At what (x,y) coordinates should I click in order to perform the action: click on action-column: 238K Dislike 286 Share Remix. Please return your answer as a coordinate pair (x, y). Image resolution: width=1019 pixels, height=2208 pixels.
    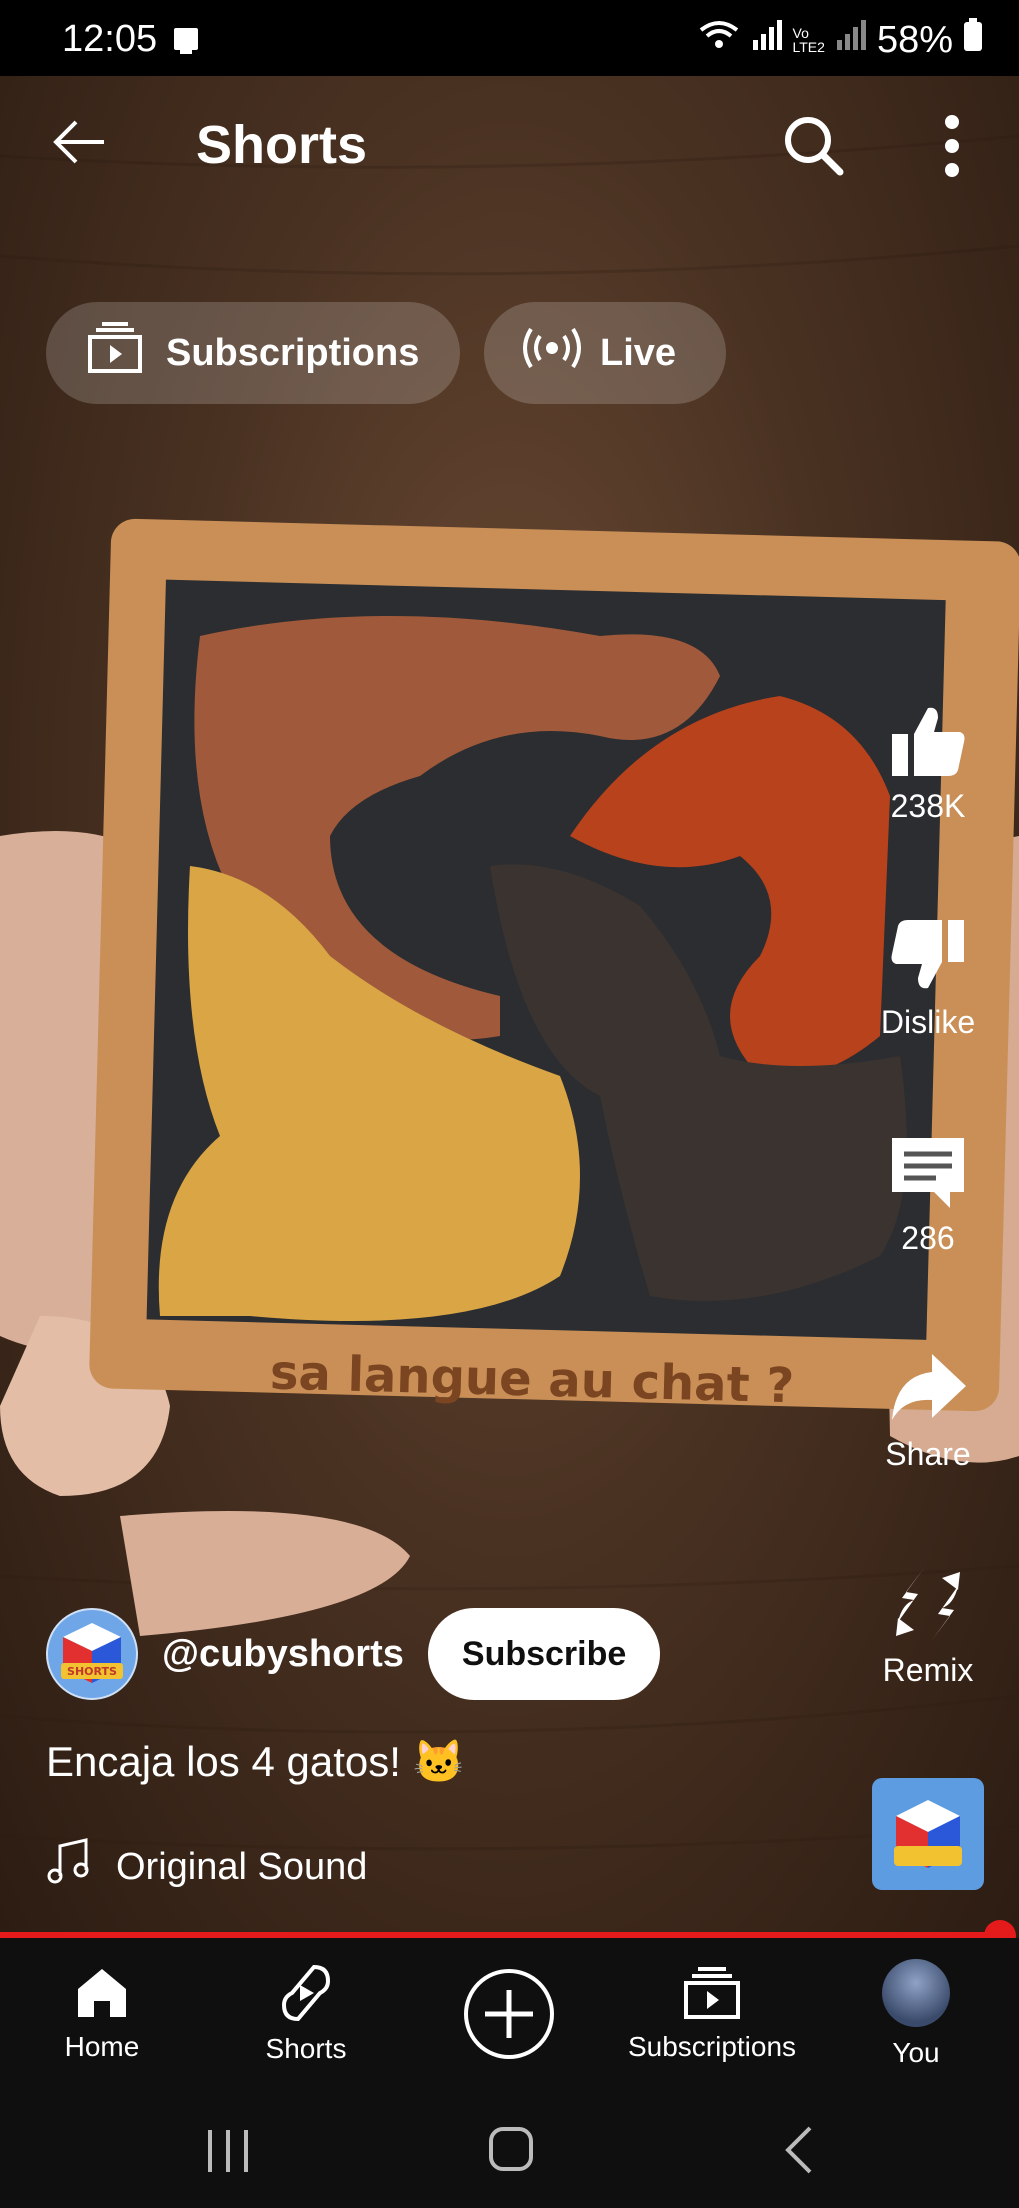
    Looking at the image, I should click on (928, 1200).